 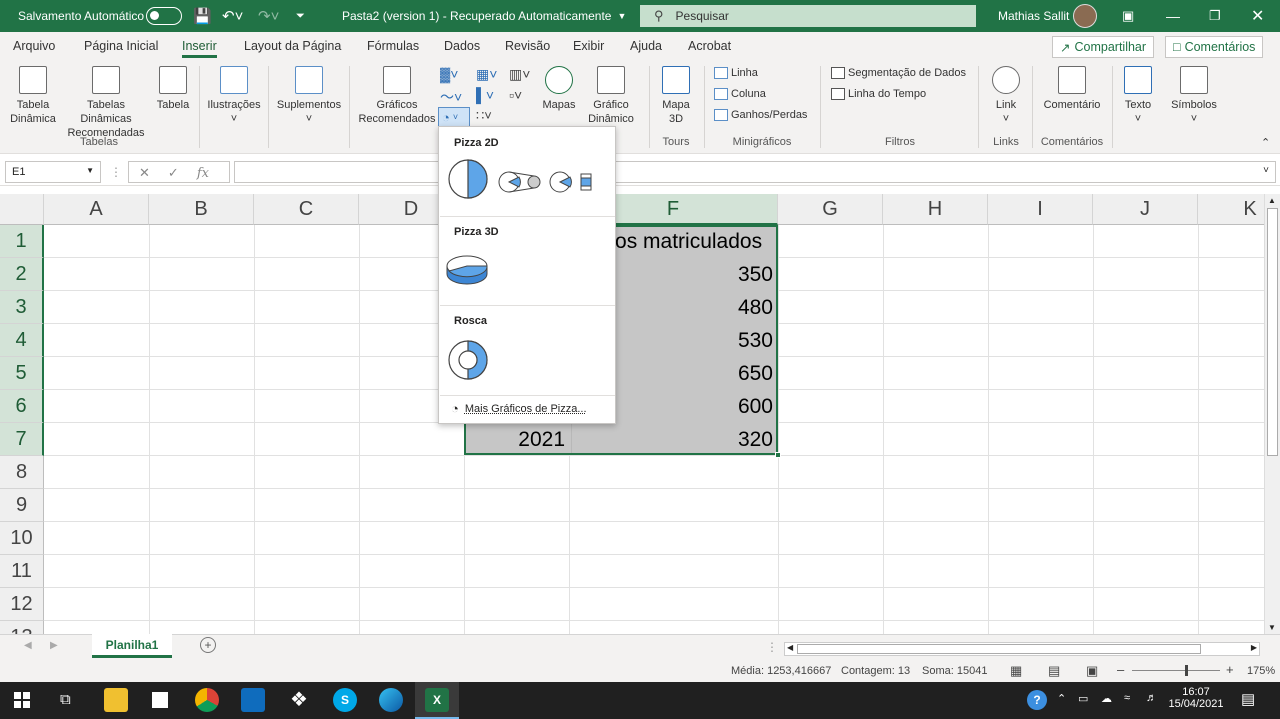 I want to click on clock: 16:07 15/04/2021, so click(x=1196, y=698).